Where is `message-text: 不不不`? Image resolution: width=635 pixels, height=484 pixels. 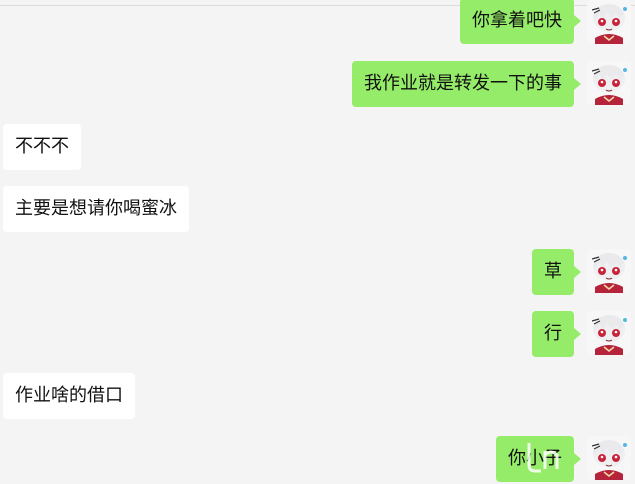
message-text: 不不不 is located at coordinates (42, 146).